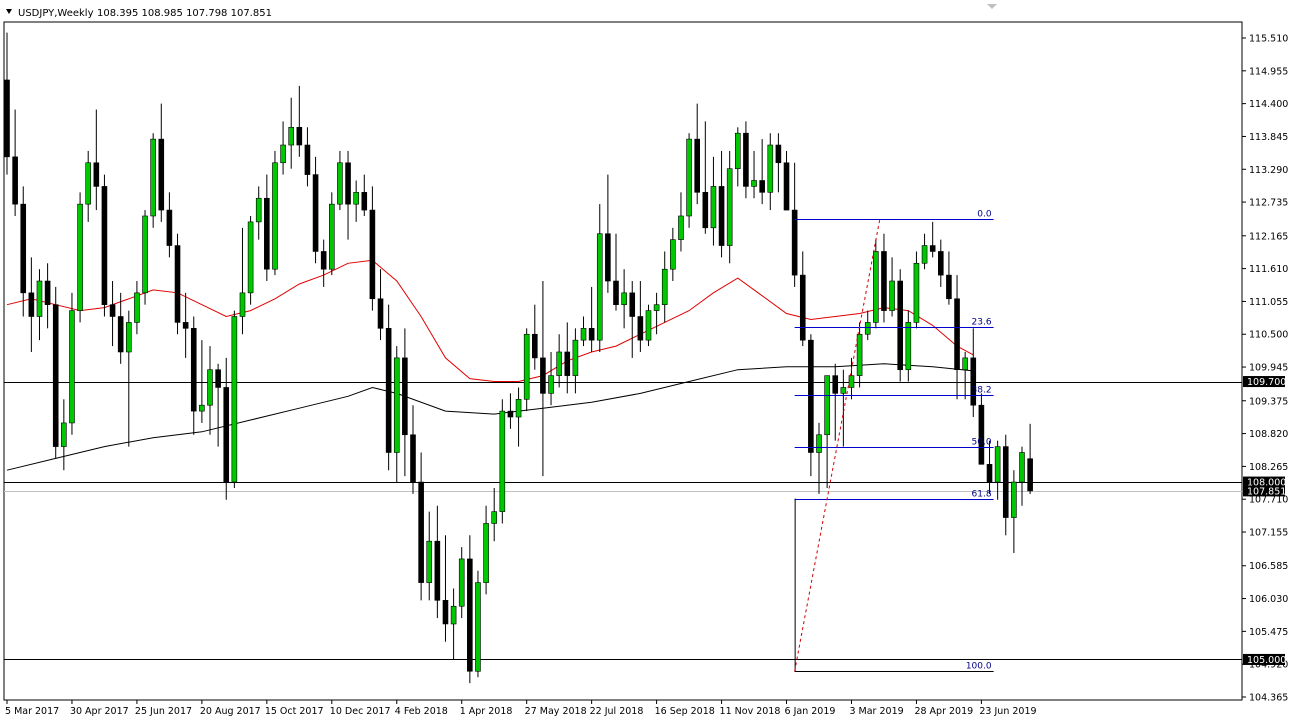 The height and width of the screenshot is (723, 1289). Describe the element at coordinates (1268, 170) in the screenshot. I see `y-tick-label: 113.290` at that location.